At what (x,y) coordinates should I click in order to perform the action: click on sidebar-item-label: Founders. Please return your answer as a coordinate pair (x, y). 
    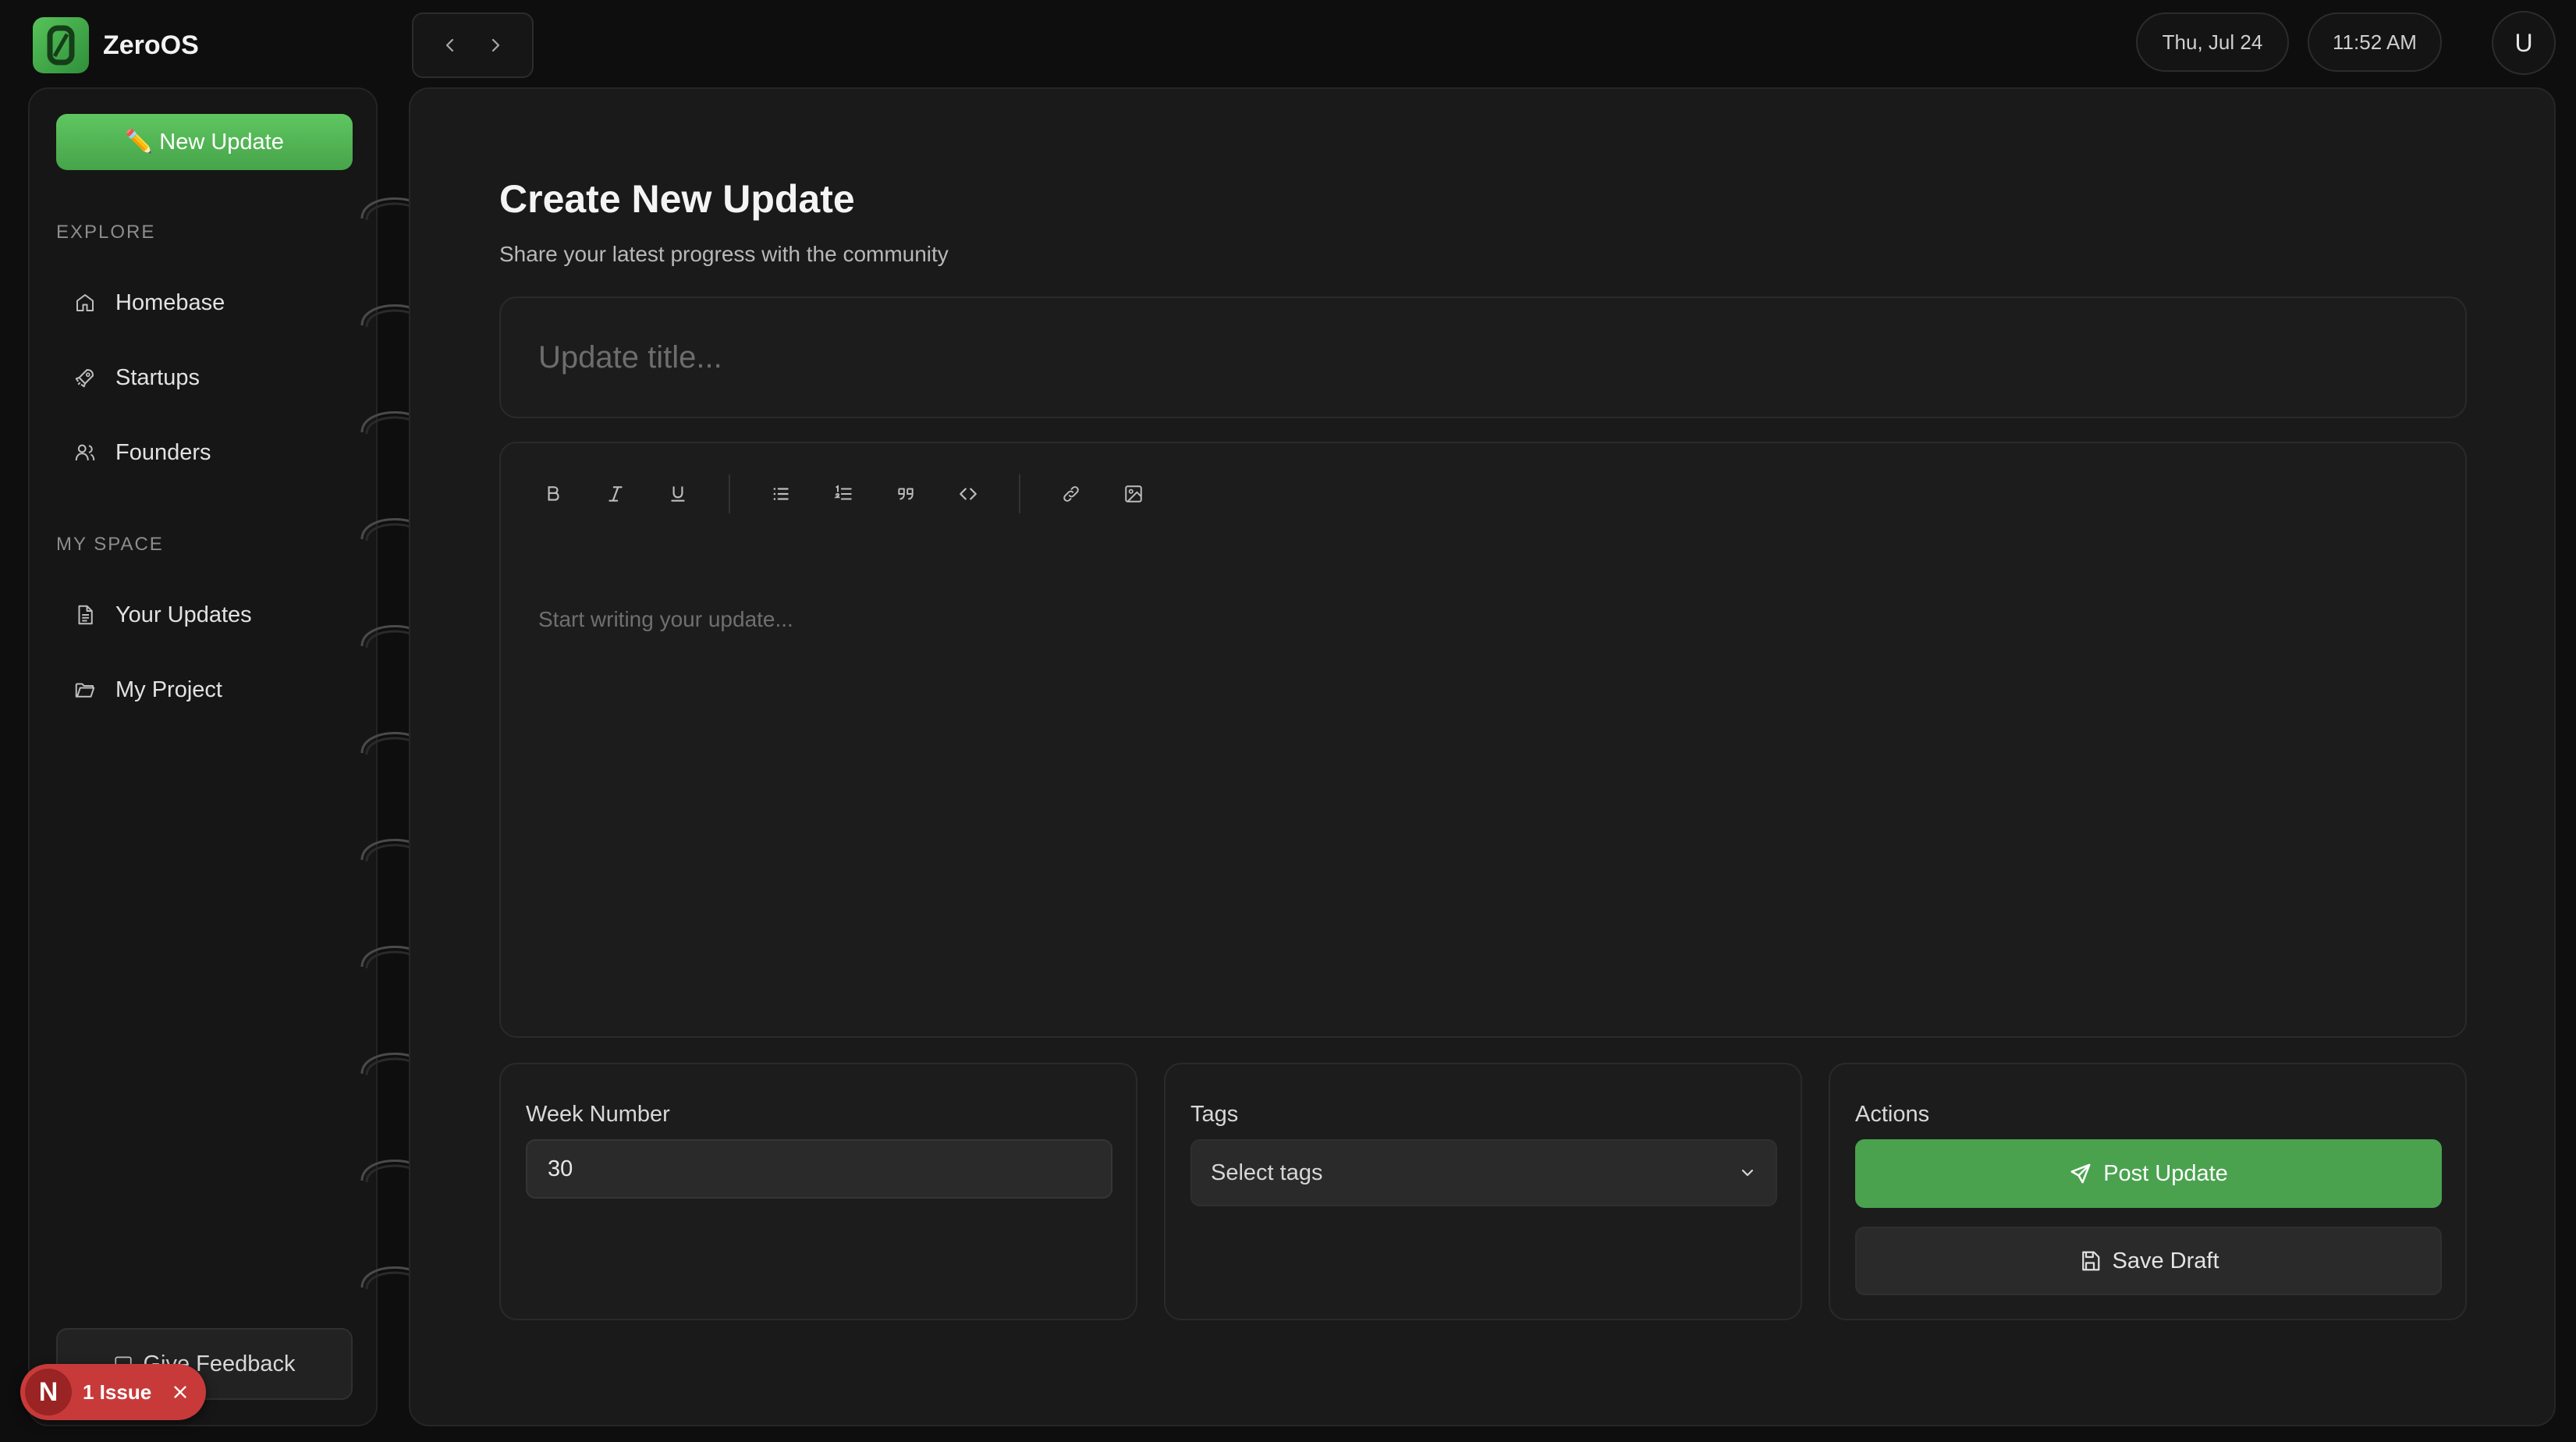
    Looking at the image, I should click on (163, 452).